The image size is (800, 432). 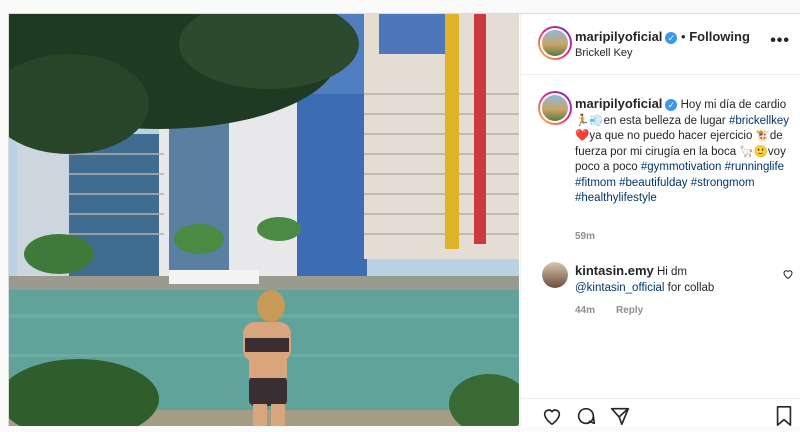 I want to click on heart-icon, so click(x=552, y=418).